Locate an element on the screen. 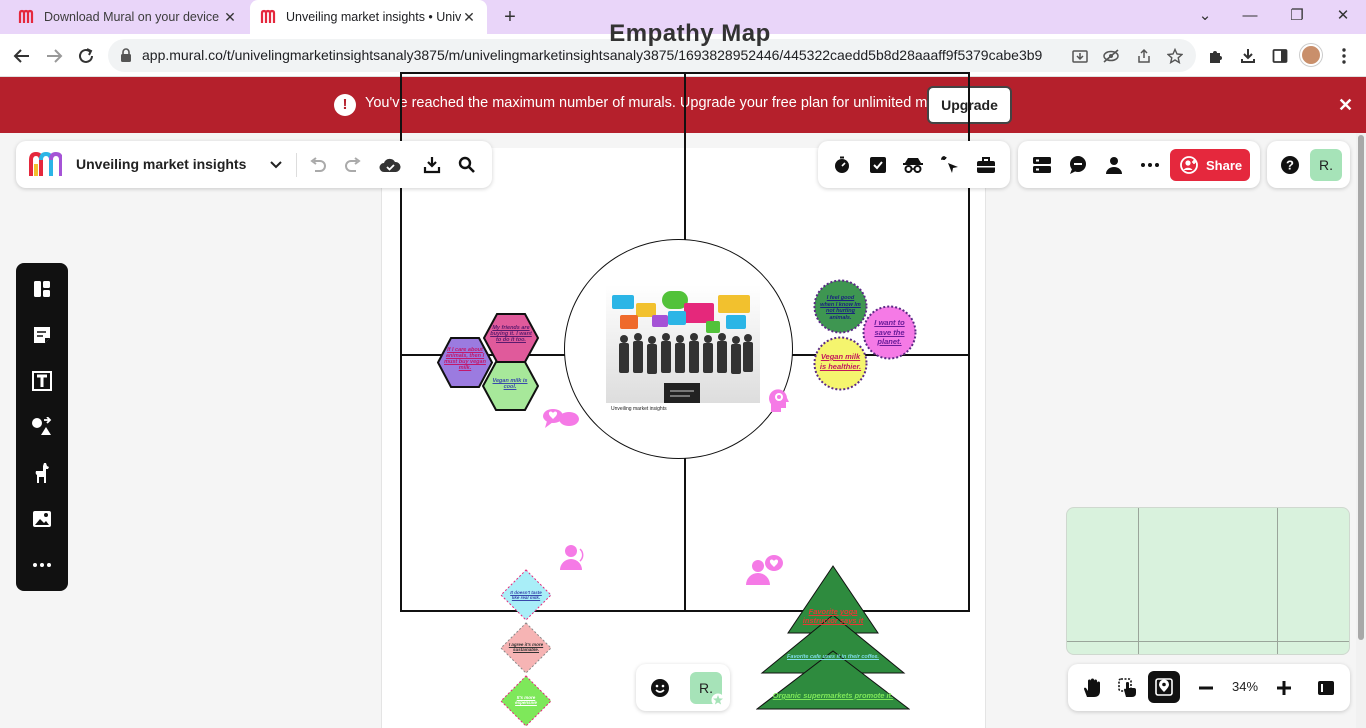  mural-name: Unveiling market insights is located at coordinates (161, 164).